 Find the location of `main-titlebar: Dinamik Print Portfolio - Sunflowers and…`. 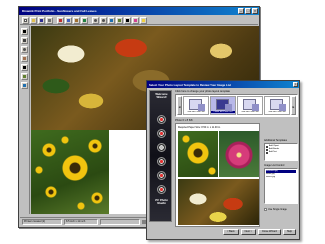

main-titlebar: Dinamik Print Portfolio - Sunflowers and… is located at coordinates (139, 11).